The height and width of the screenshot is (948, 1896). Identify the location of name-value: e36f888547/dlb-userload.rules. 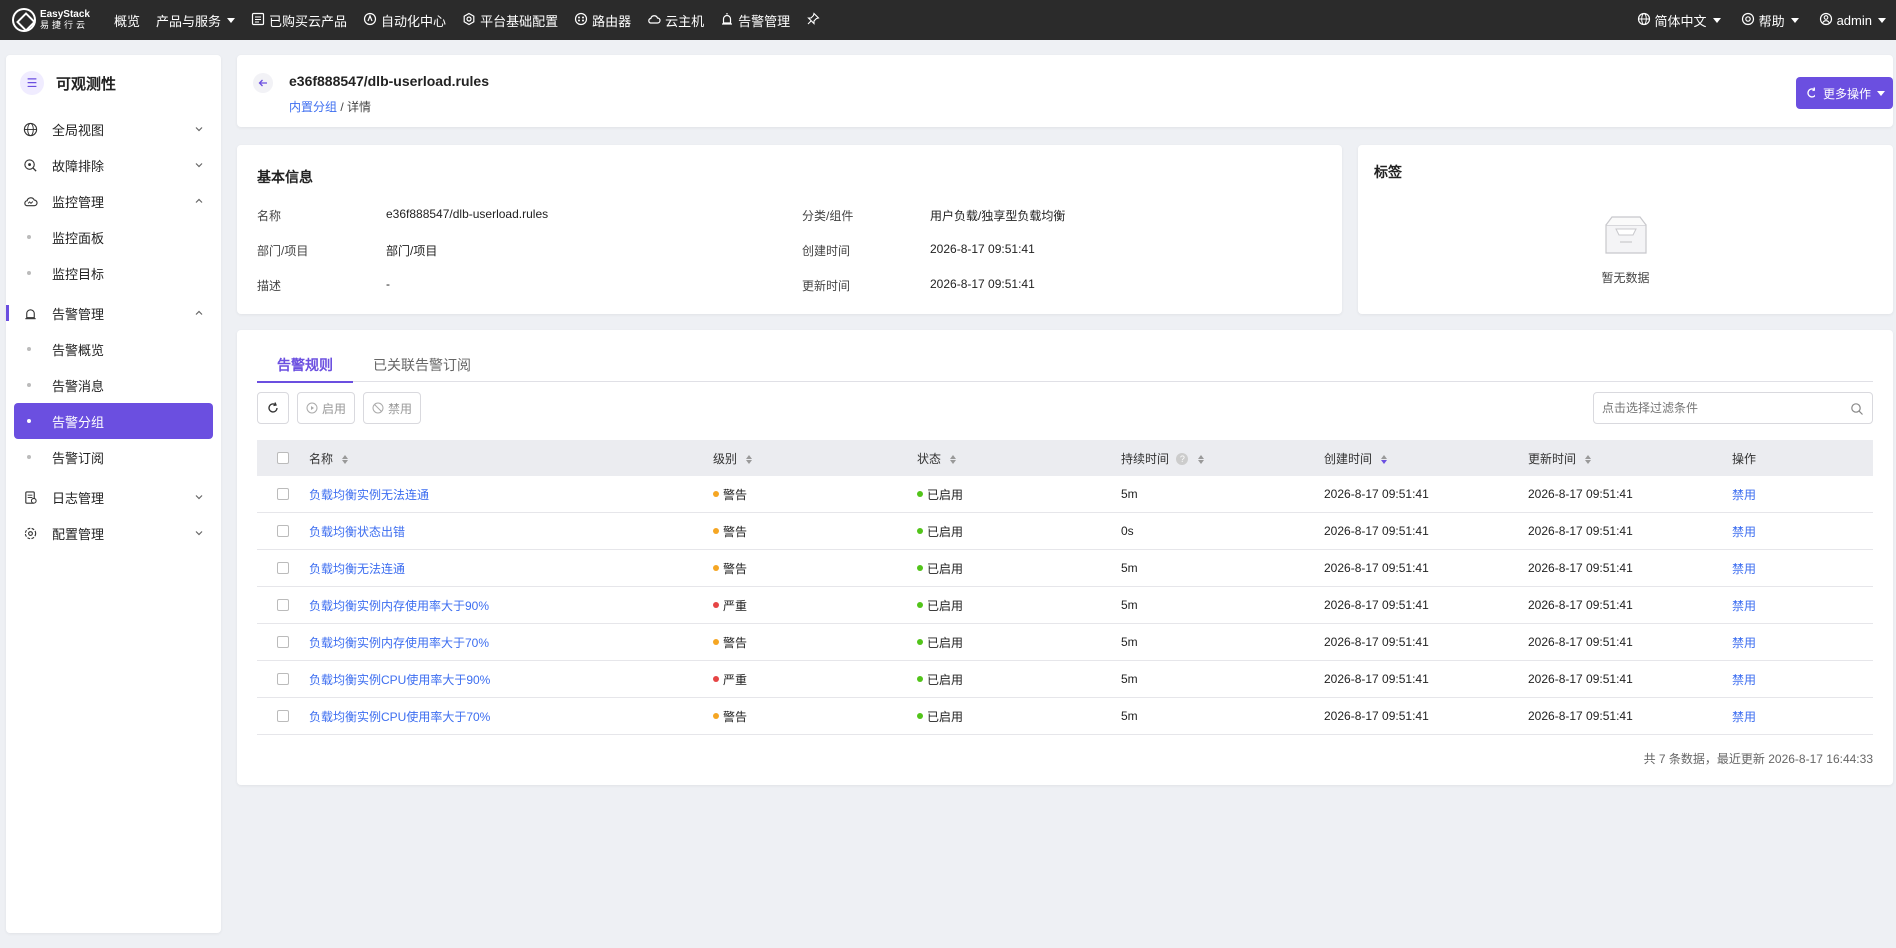
(467, 214).